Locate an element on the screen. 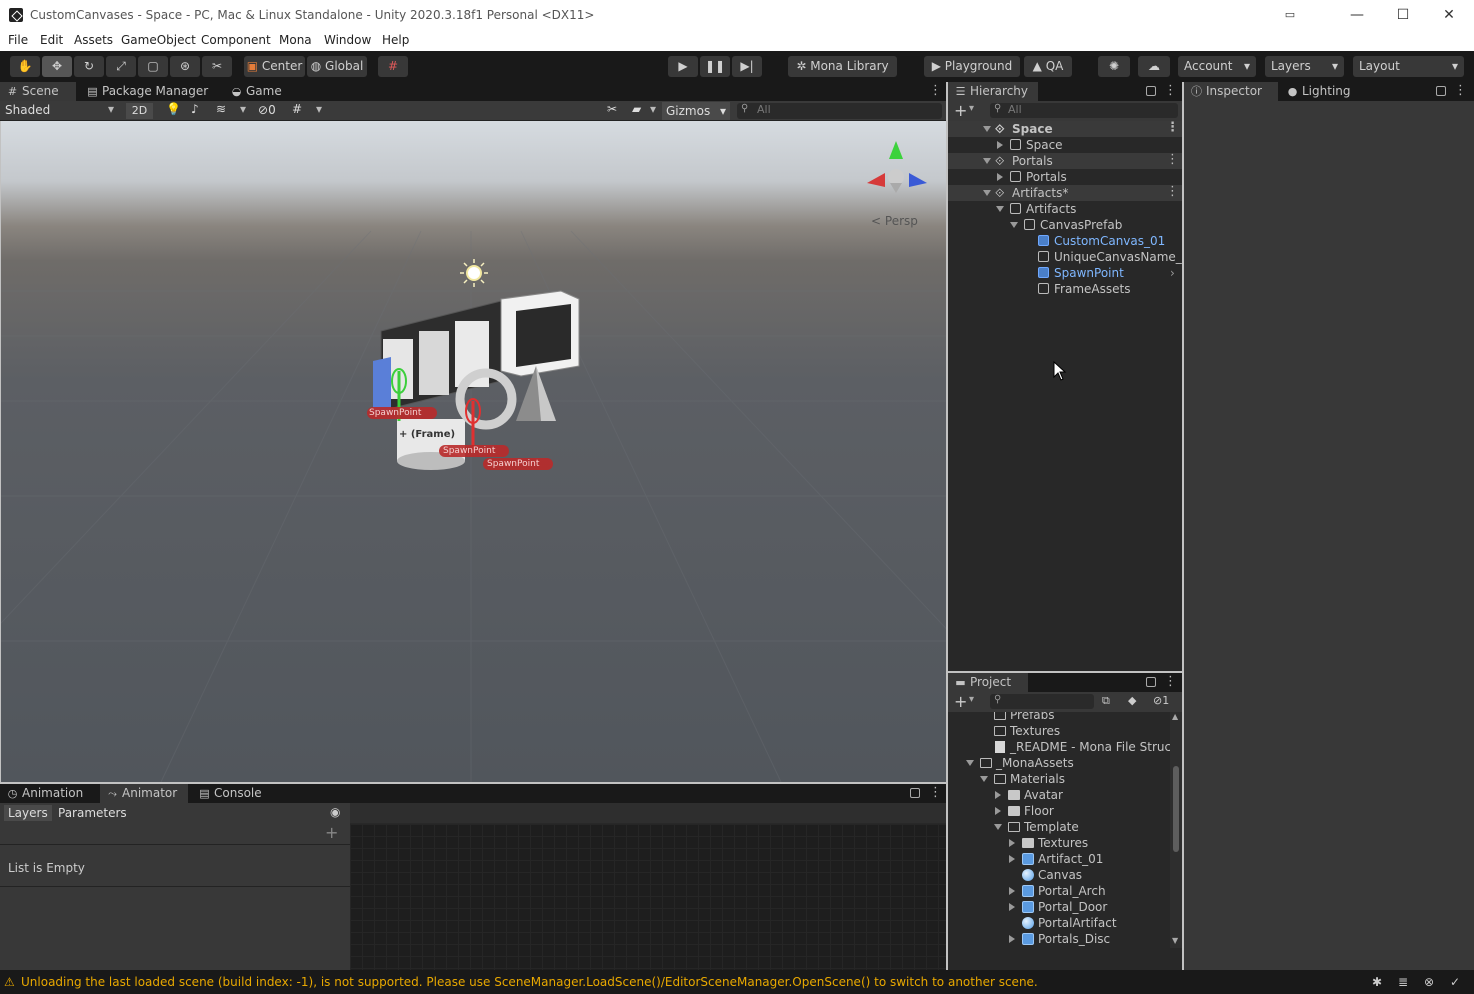  scrollbar-thumb is located at coordinates (1176, 809).